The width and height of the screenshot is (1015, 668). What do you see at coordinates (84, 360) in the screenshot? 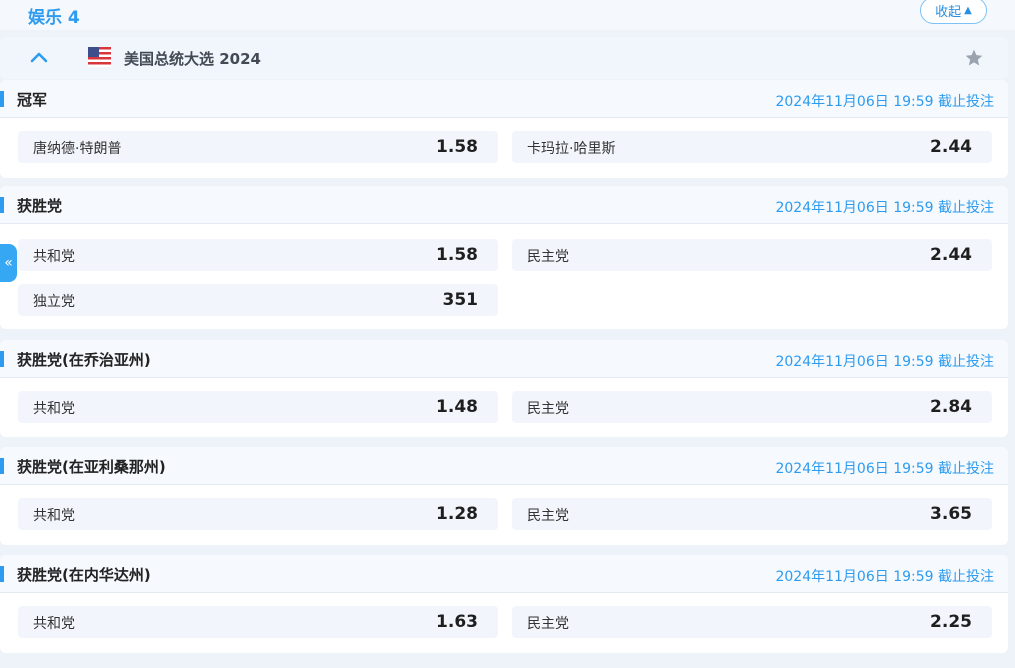
I see `market-title: 获胜党(在乔治亚州)` at bounding box center [84, 360].